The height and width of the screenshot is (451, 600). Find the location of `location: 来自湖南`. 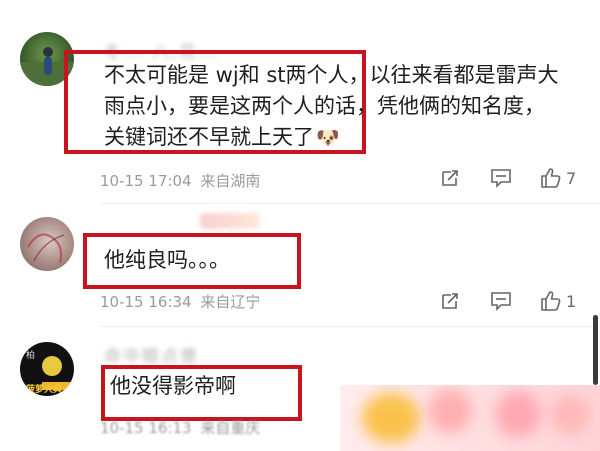

location: 来自湖南 is located at coordinates (230, 181).